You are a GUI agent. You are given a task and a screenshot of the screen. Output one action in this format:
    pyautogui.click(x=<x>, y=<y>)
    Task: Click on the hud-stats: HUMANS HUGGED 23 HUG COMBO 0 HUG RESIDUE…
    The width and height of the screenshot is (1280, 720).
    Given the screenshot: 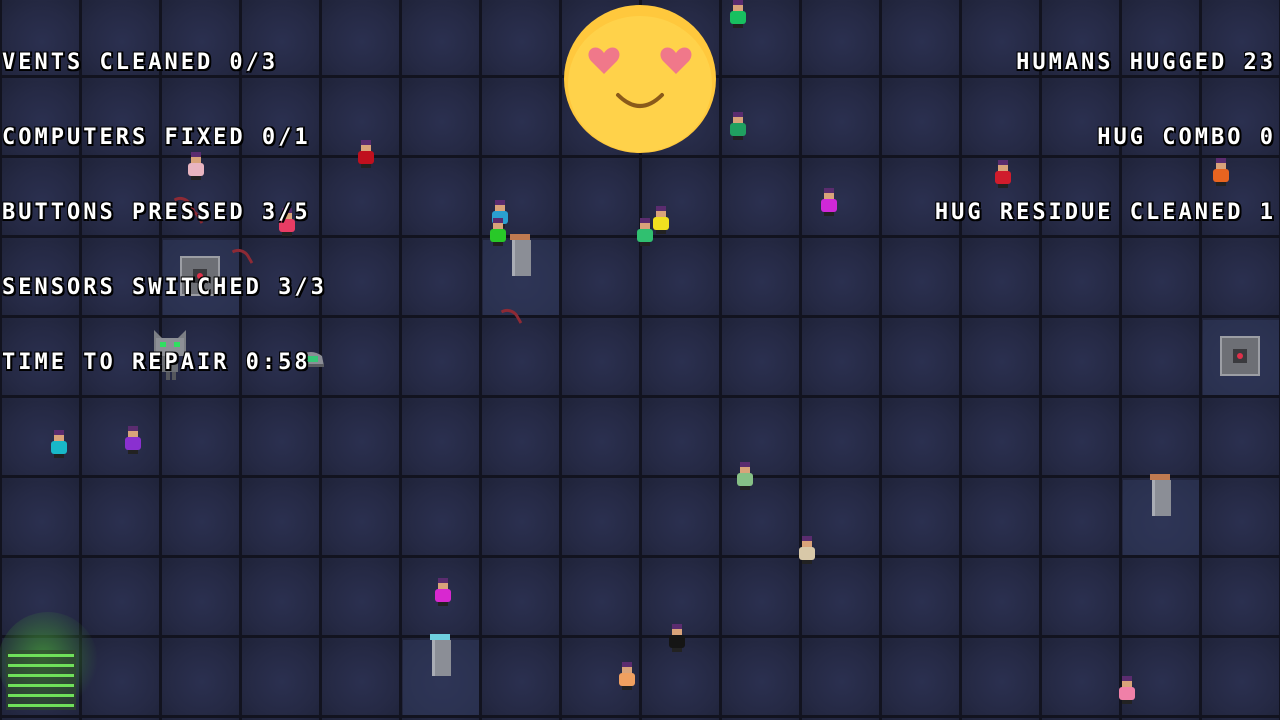 What is the action you would take?
    pyautogui.click(x=1105, y=125)
    